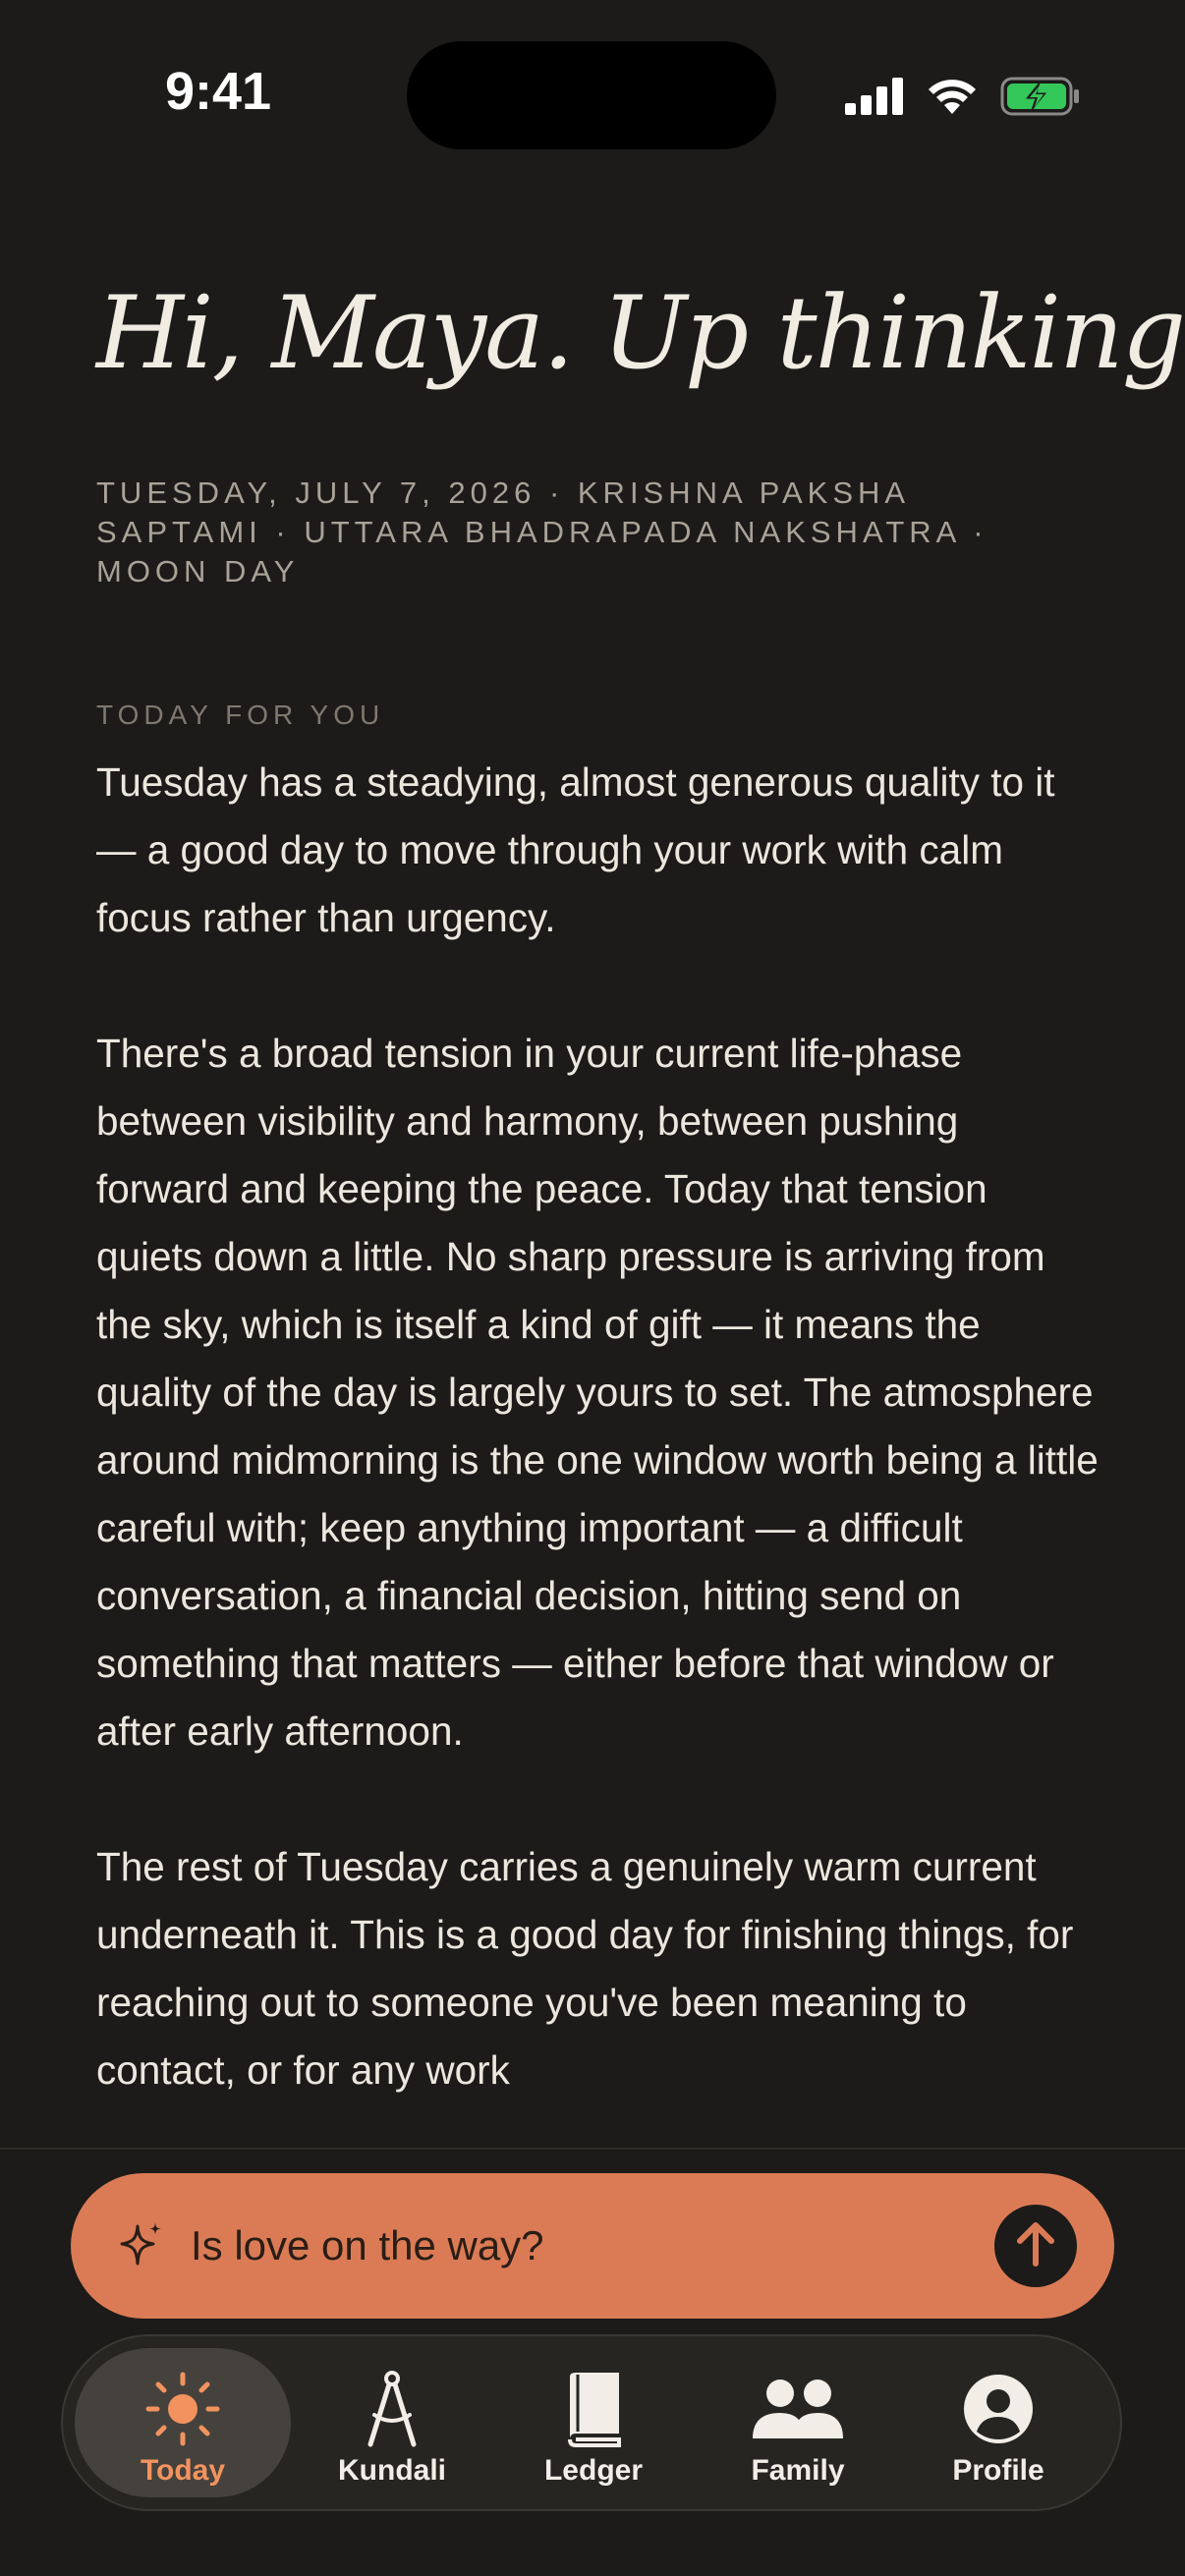 The height and width of the screenshot is (2576, 1185). I want to click on ask-prompt-text: Is love on the way?, so click(368, 2245).